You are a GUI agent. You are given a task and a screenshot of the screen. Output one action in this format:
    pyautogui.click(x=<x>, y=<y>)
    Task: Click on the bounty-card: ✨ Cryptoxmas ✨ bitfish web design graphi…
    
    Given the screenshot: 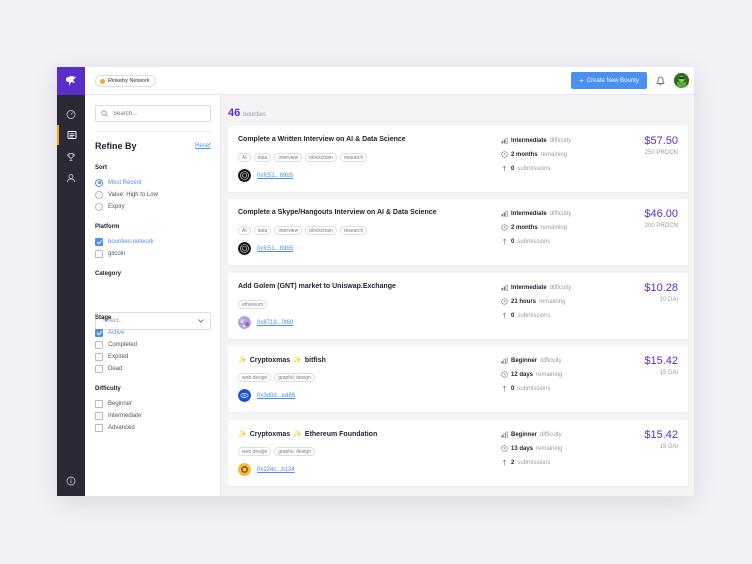 What is the action you would take?
    pyautogui.click(x=458, y=379)
    